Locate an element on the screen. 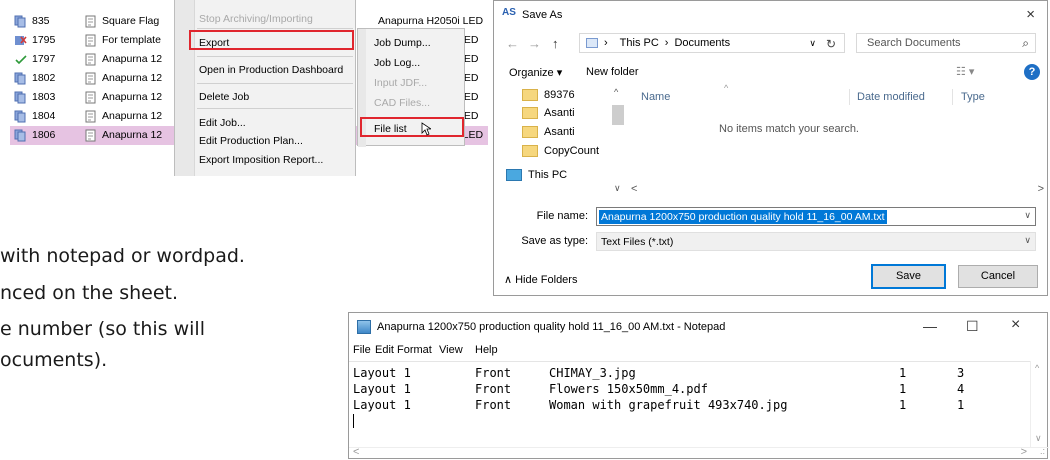 Image resolution: width=1050 pixels, height=460 pixels. slide-text-line-4: ocuments). is located at coordinates (54, 360).